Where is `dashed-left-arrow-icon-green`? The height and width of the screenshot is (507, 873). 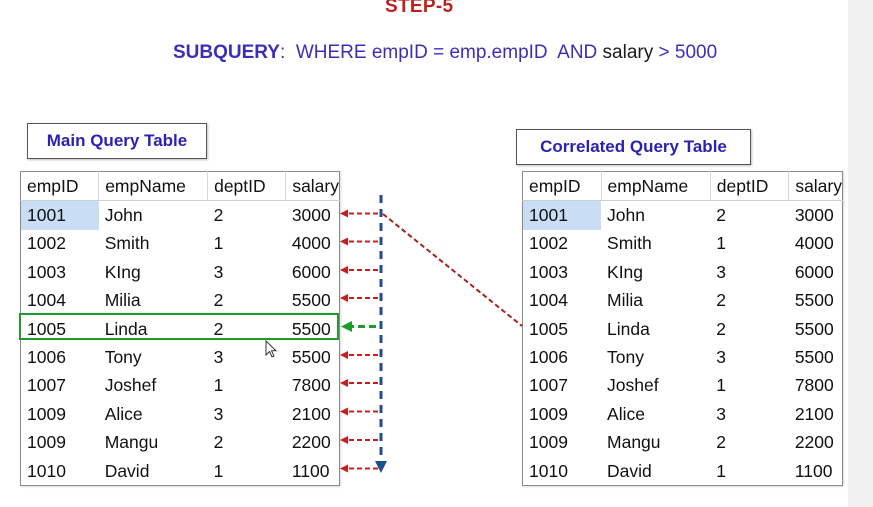 dashed-left-arrow-icon-green is located at coordinates (358, 326).